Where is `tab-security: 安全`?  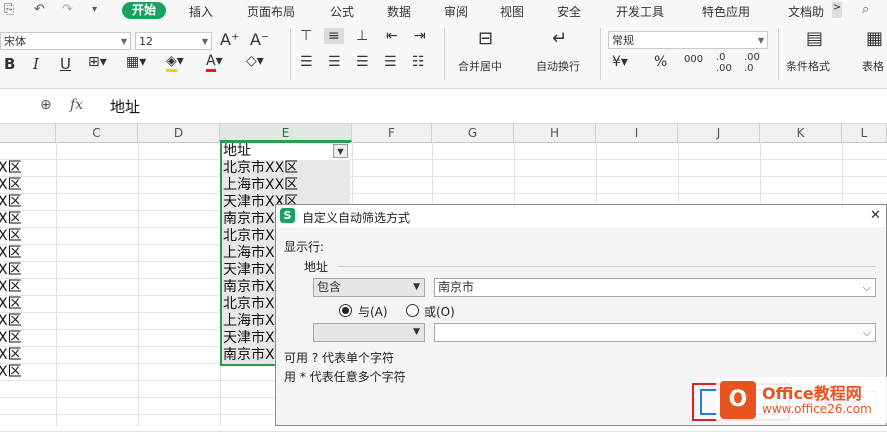 tab-security: 安全 is located at coordinates (569, 11).